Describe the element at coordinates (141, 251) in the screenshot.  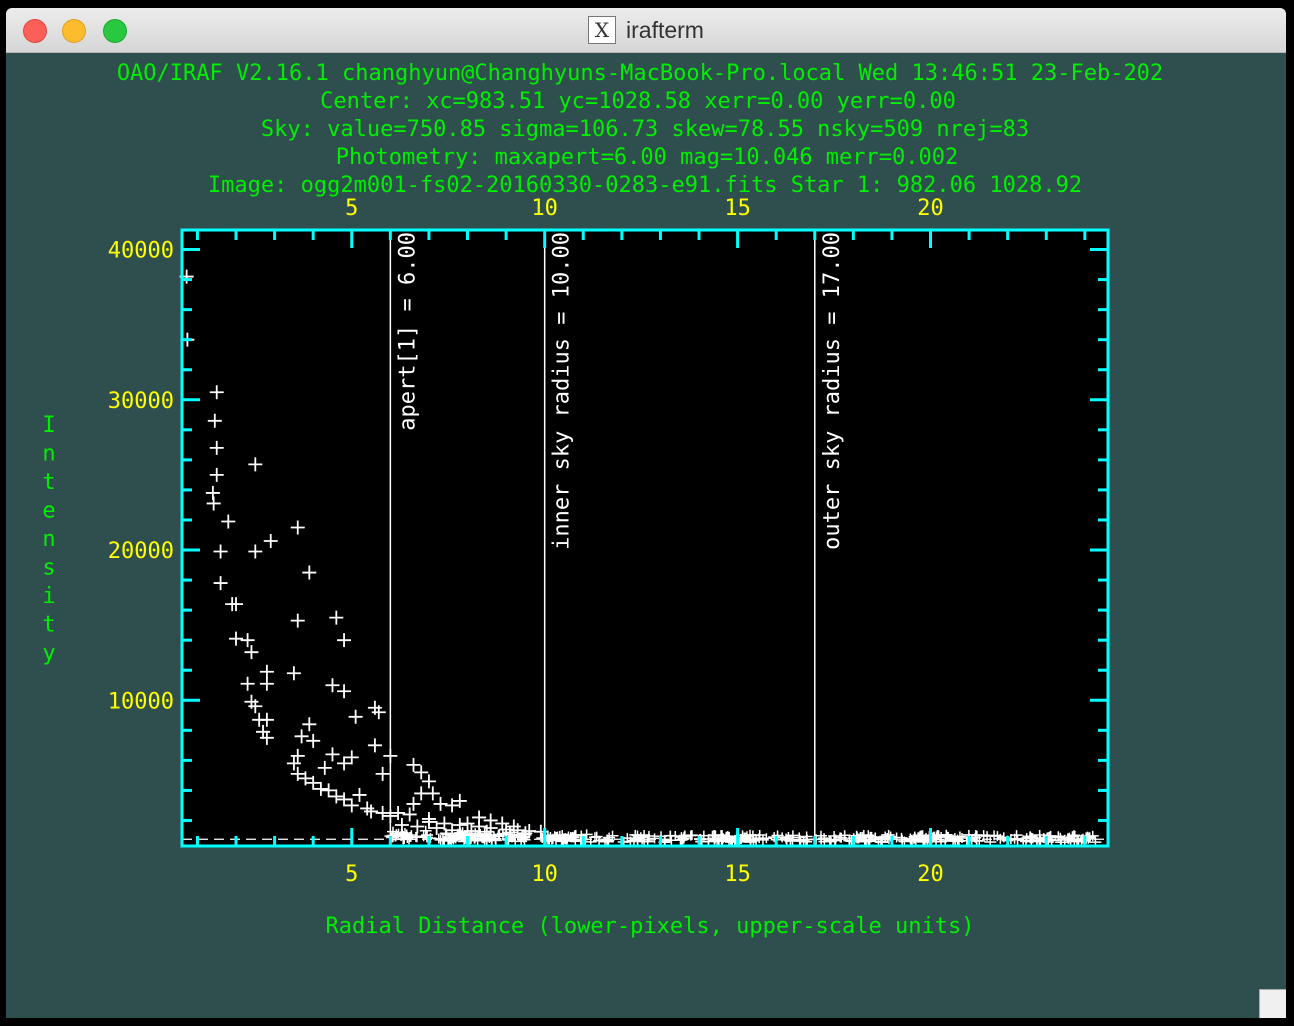
I see `y-tick-label: 40000` at that location.